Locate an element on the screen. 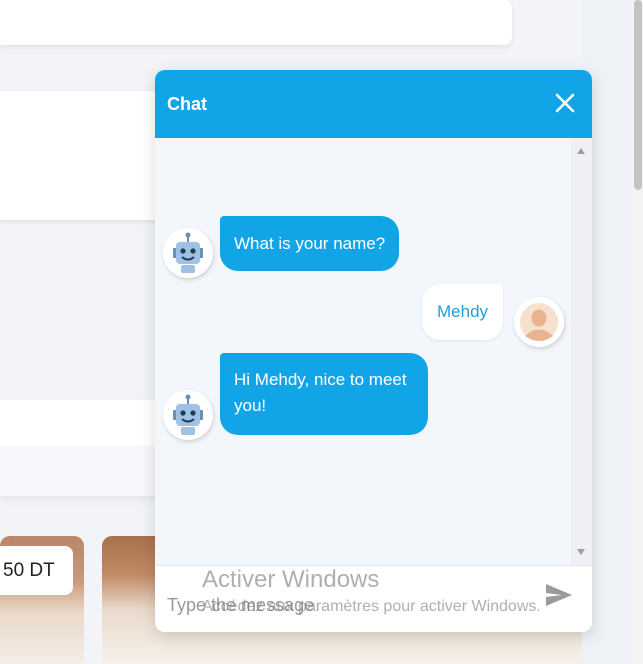  bot-message: What is your name? is located at coordinates (310, 243).